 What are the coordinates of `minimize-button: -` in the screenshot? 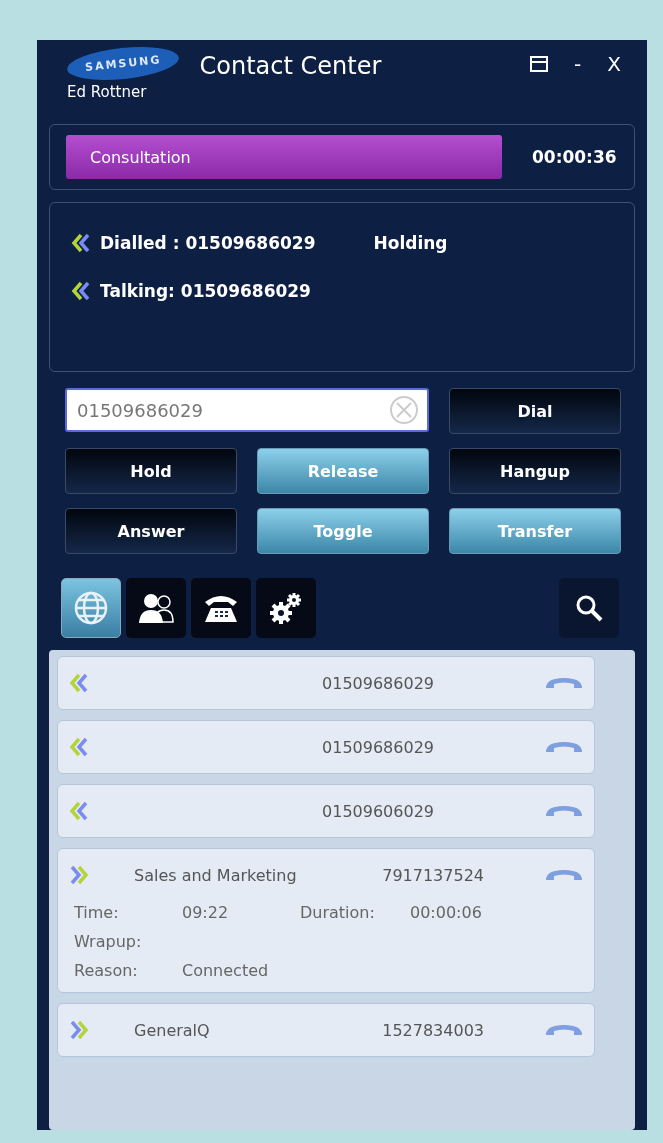 It's located at (578, 64).